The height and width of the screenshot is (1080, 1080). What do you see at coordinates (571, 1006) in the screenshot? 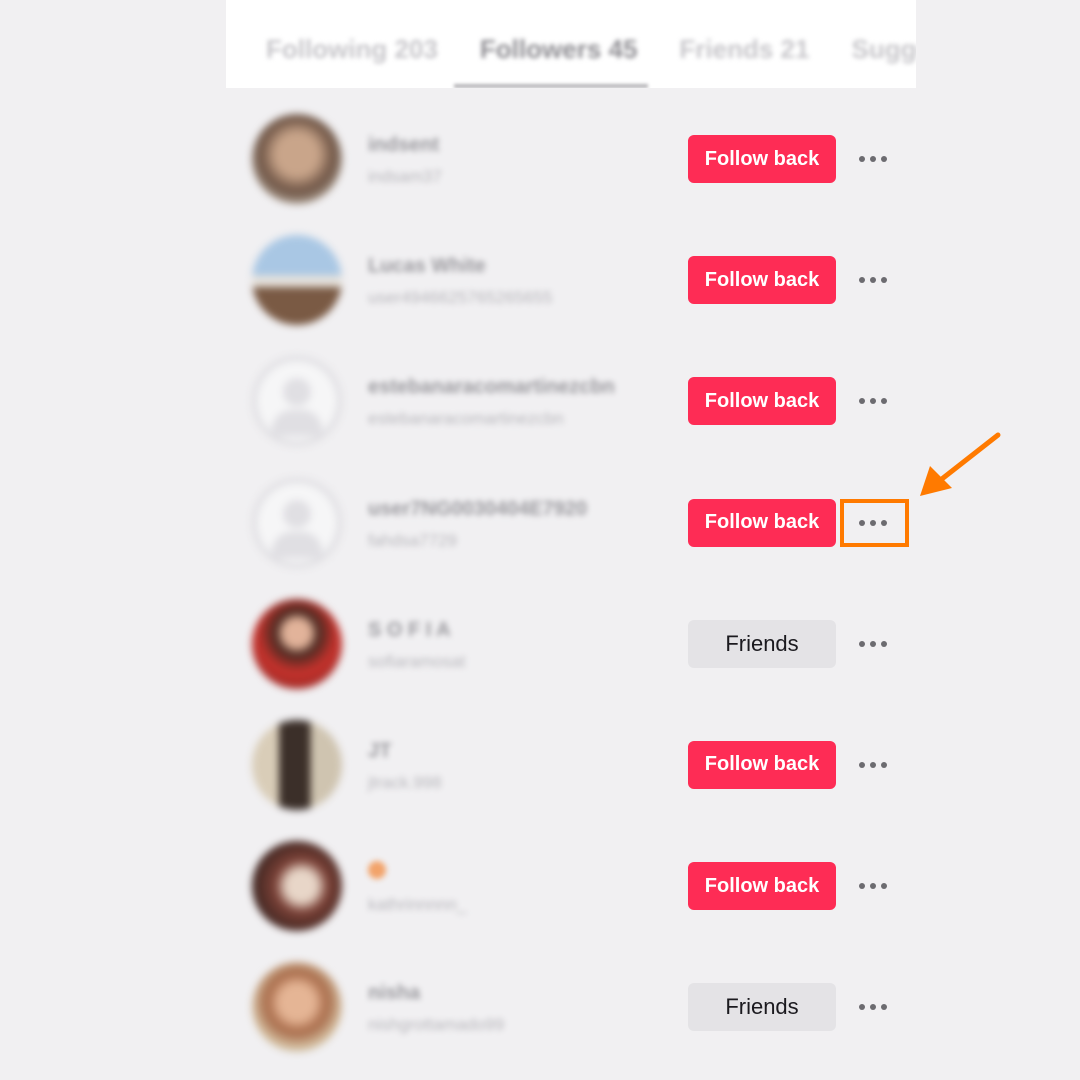
I see `list-item: nisha nishgrottamado99 Friends` at bounding box center [571, 1006].